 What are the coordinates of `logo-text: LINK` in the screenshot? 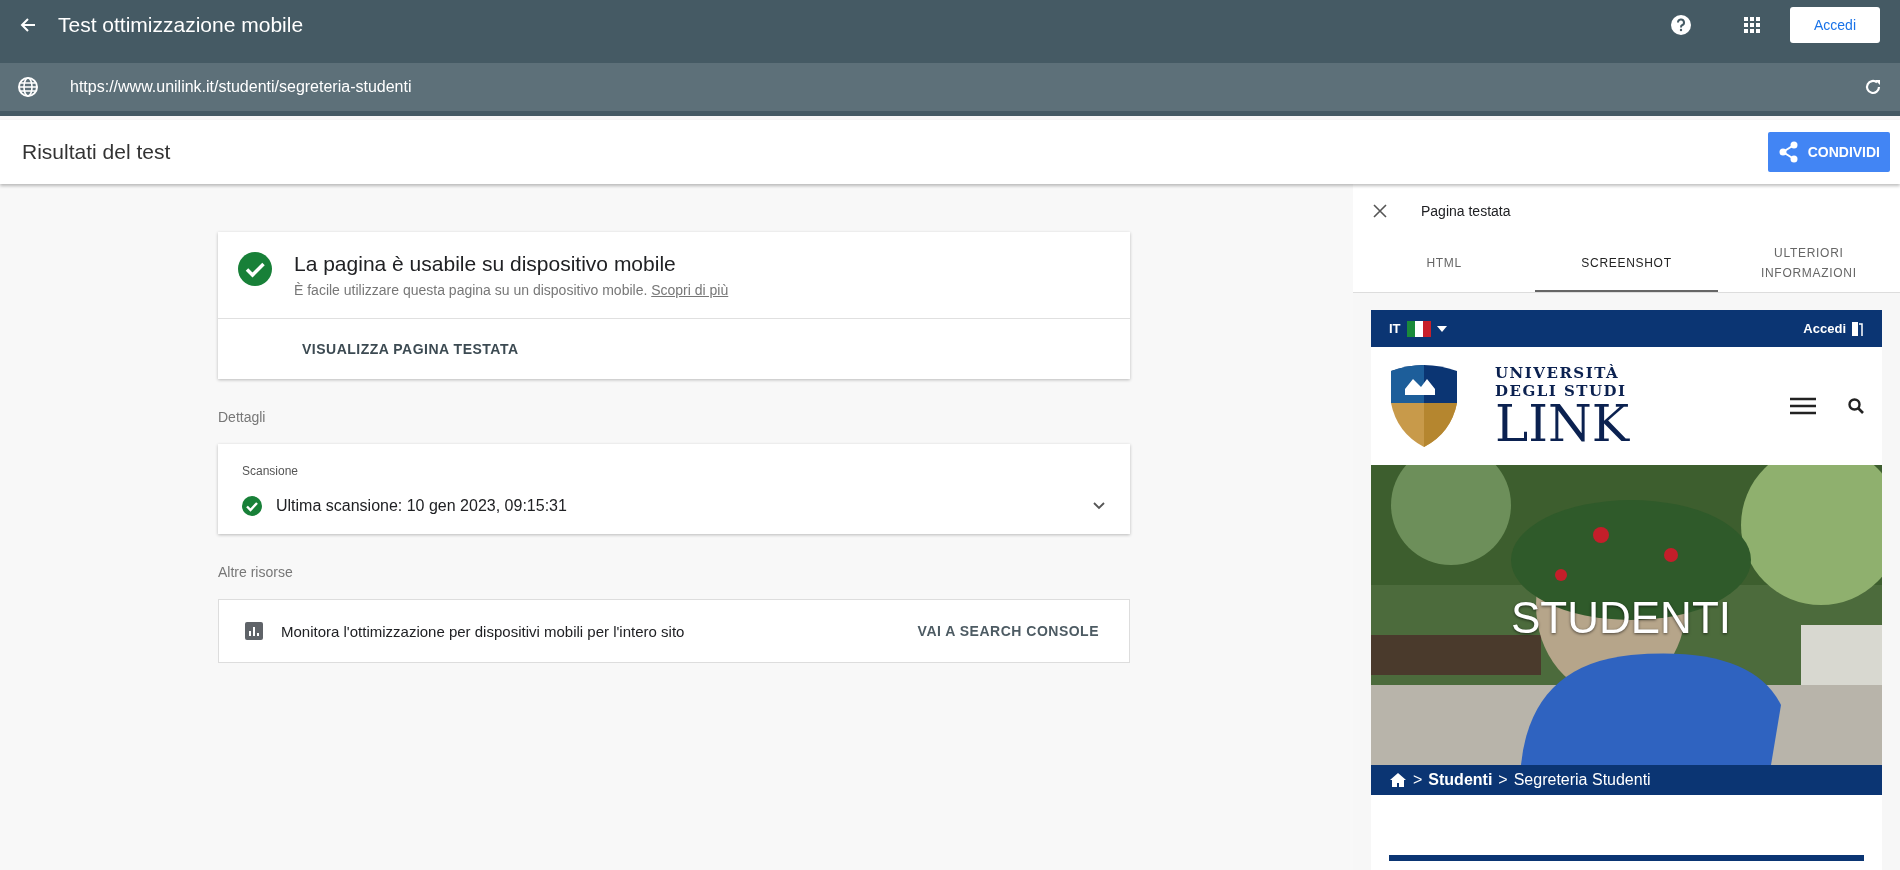 It's located at (1562, 424).